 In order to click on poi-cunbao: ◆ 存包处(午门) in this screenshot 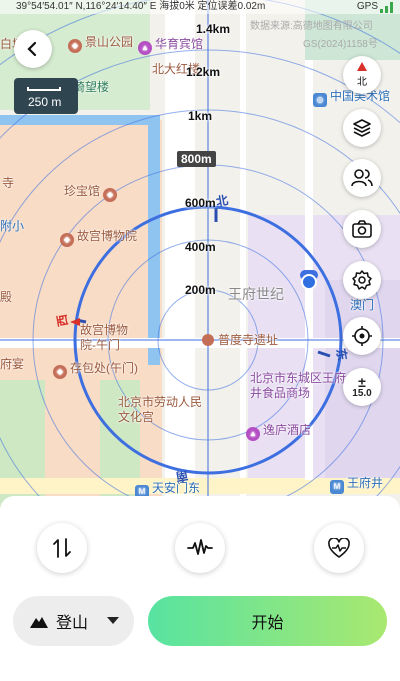, I will do `click(95, 370)`.